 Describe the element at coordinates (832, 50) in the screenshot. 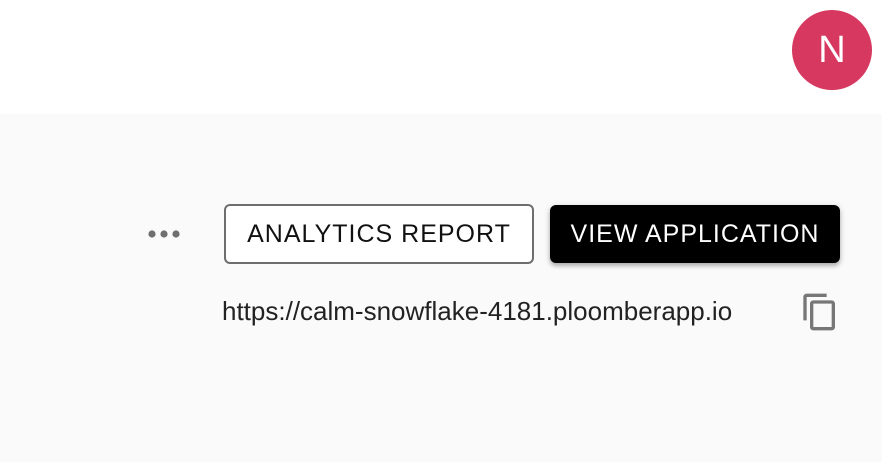

I see `avatar: N` at that location.